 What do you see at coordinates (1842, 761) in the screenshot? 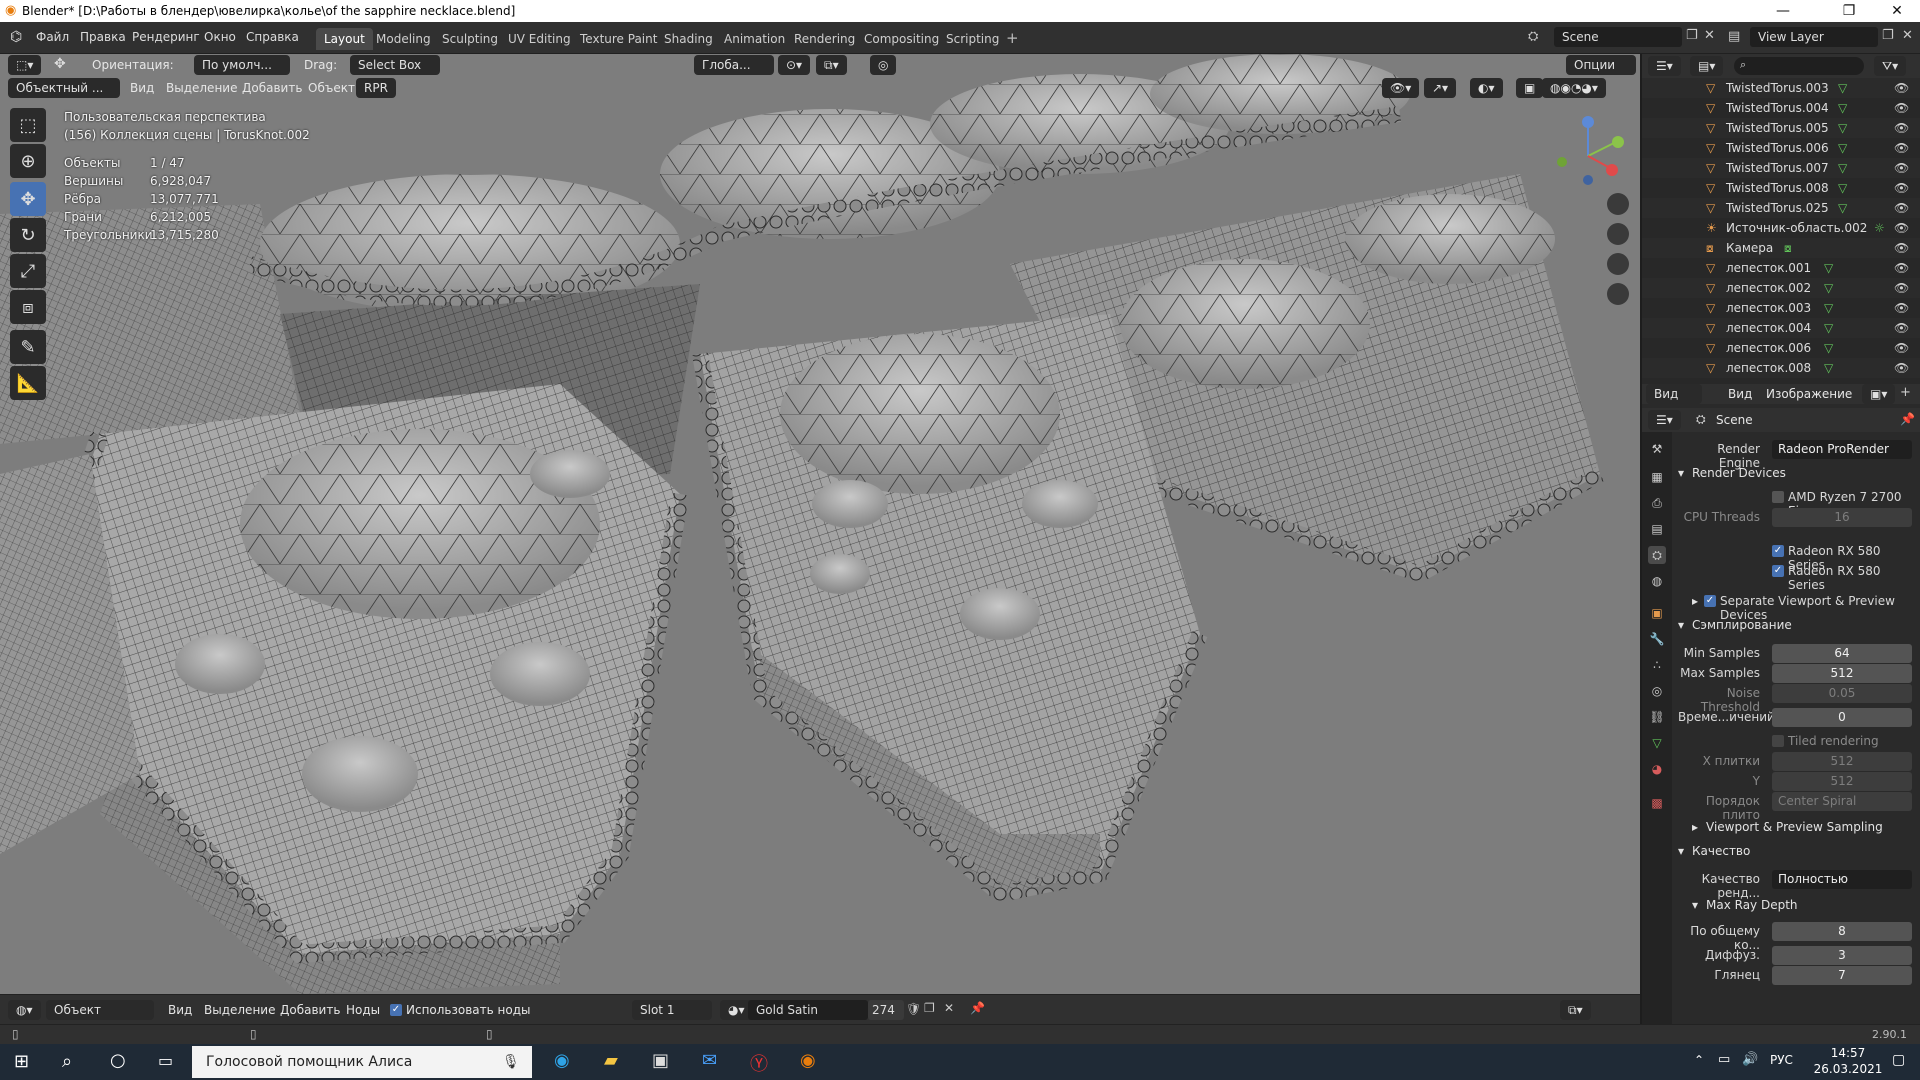
I see `tile-x-field: 512` at bounding box center [1842, 761].